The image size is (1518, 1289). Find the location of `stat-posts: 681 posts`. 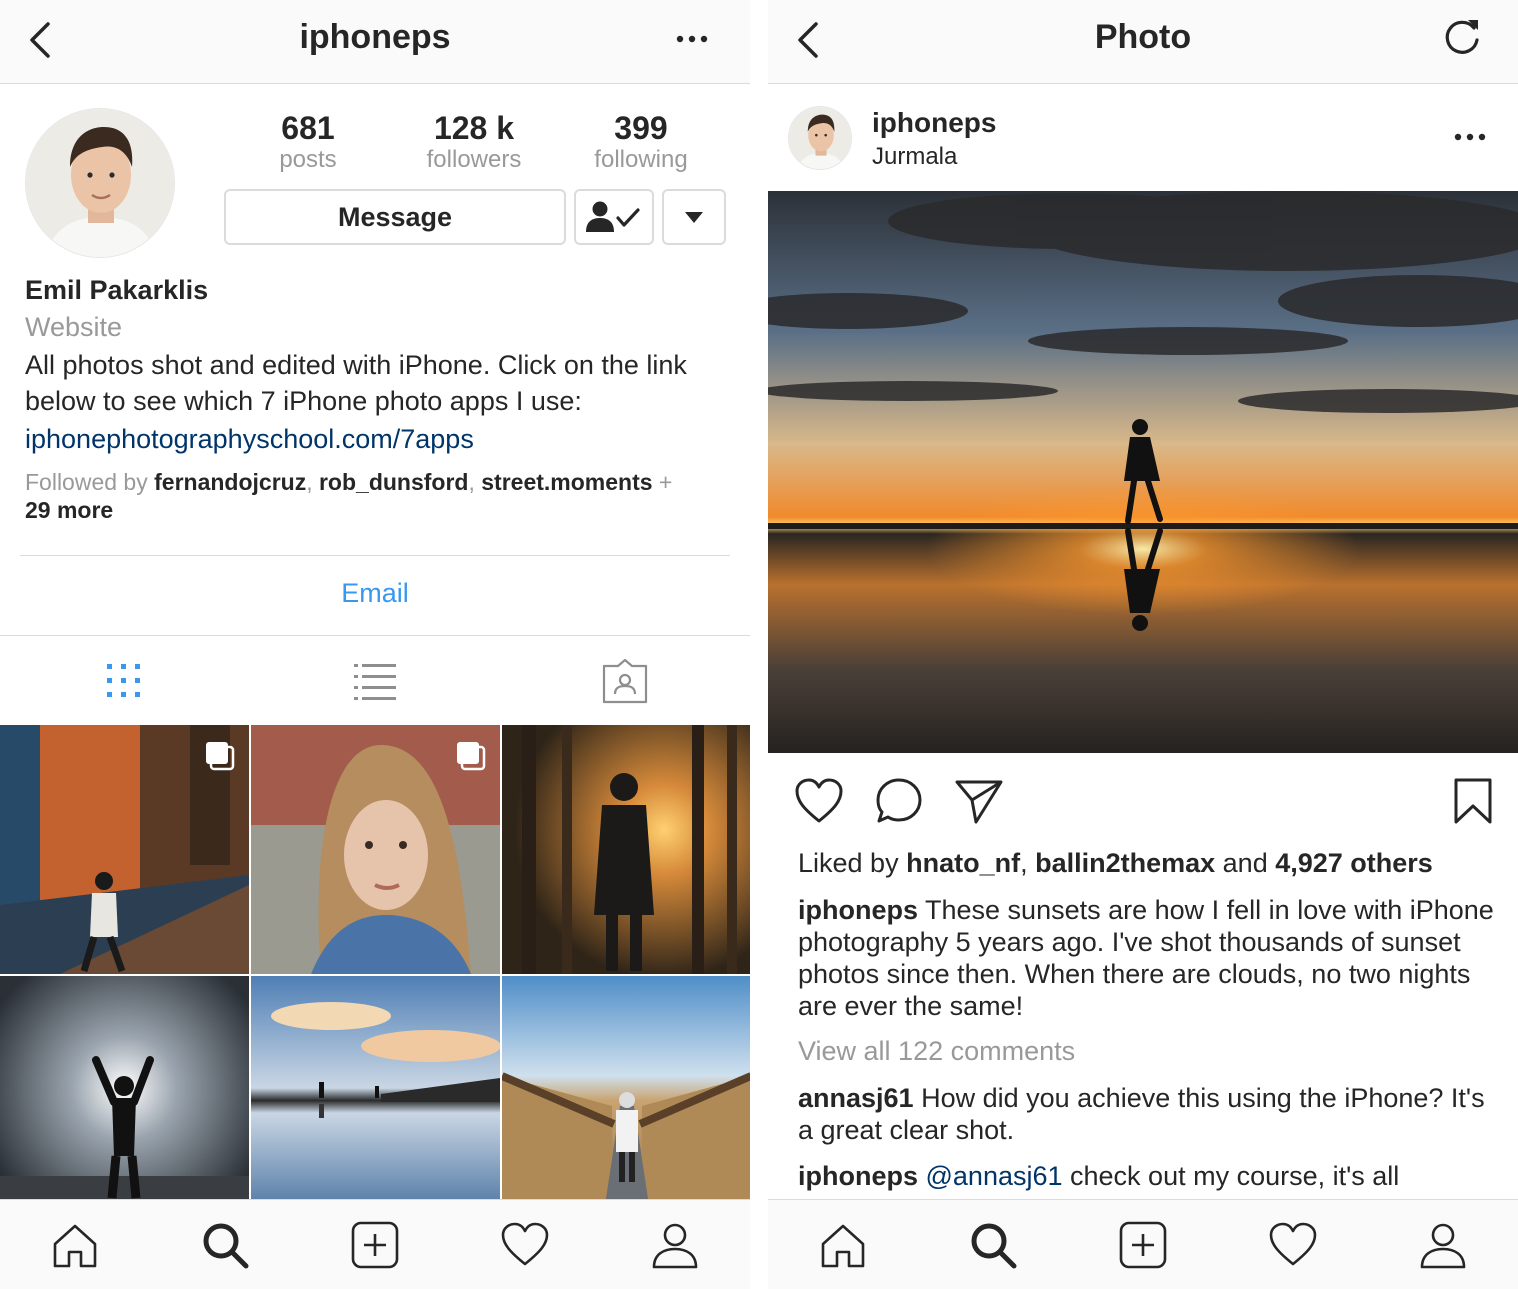

stat-posts: 681 posts is located at coordinates (308, 142).